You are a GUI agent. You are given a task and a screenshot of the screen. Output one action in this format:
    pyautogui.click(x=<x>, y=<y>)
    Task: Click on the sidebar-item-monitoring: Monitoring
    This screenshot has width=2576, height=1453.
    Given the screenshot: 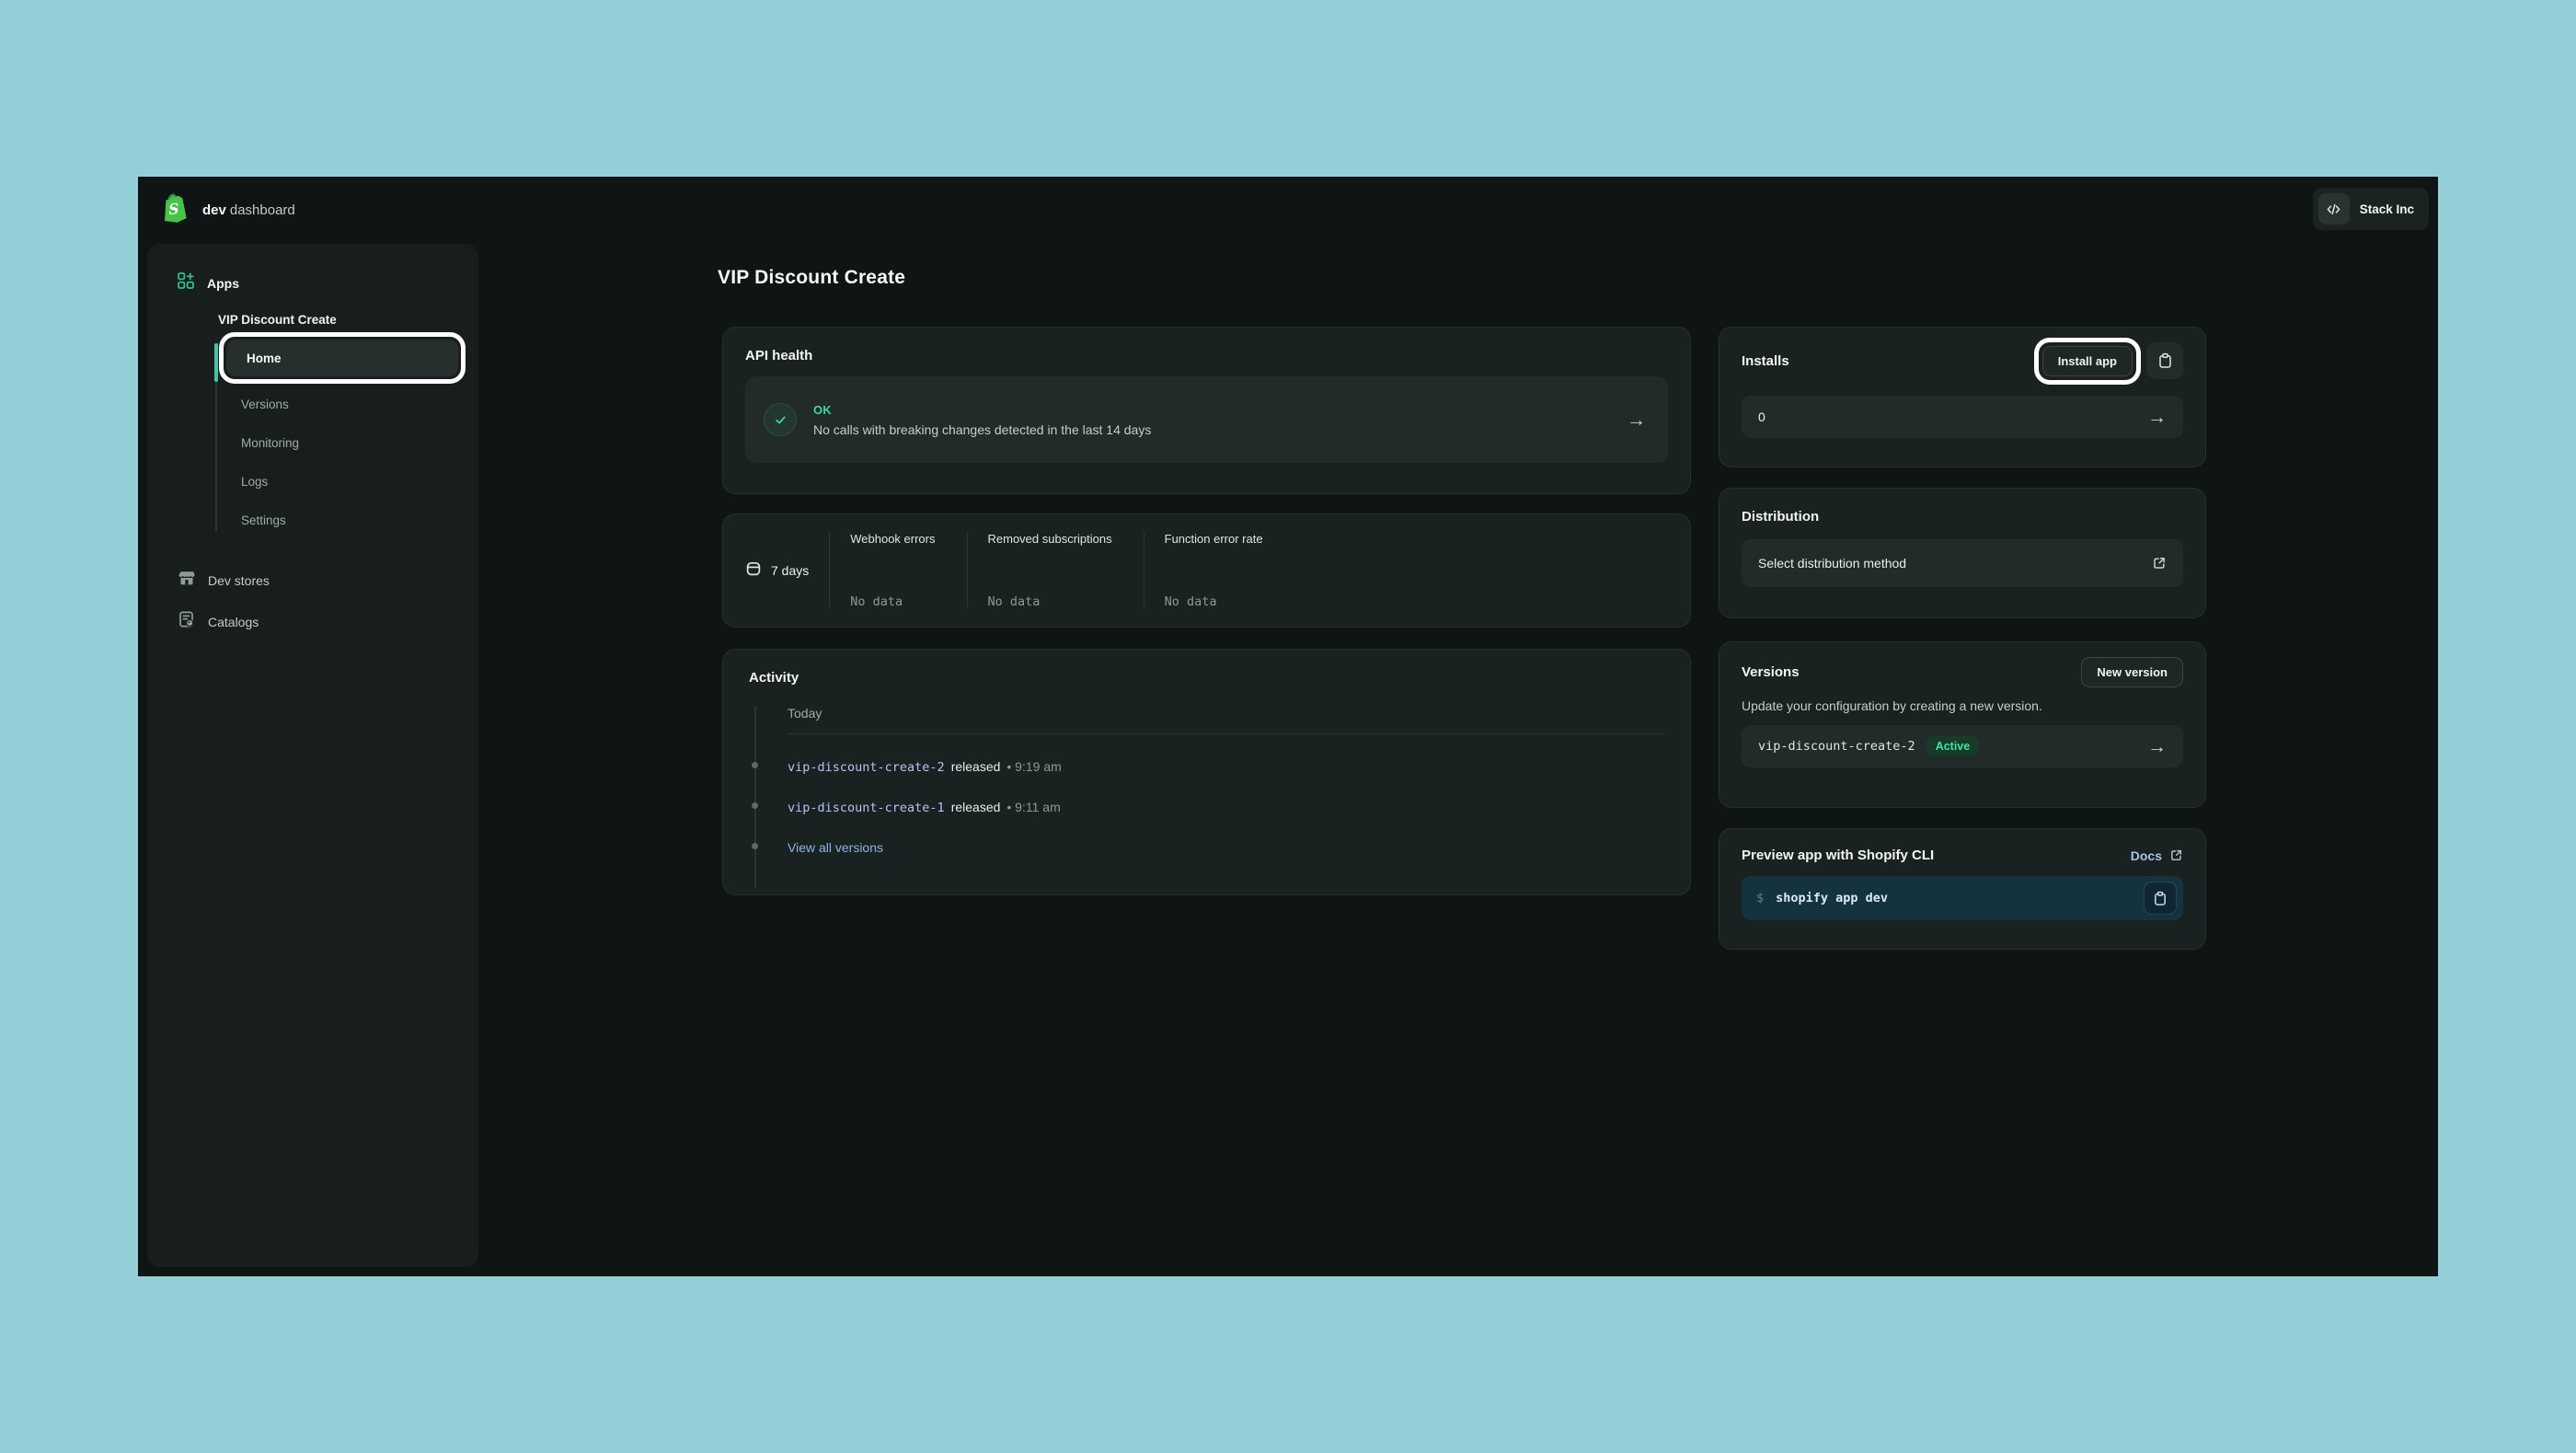 What is the action you would take?
    pyautogui.click(x=346, y=442)
    